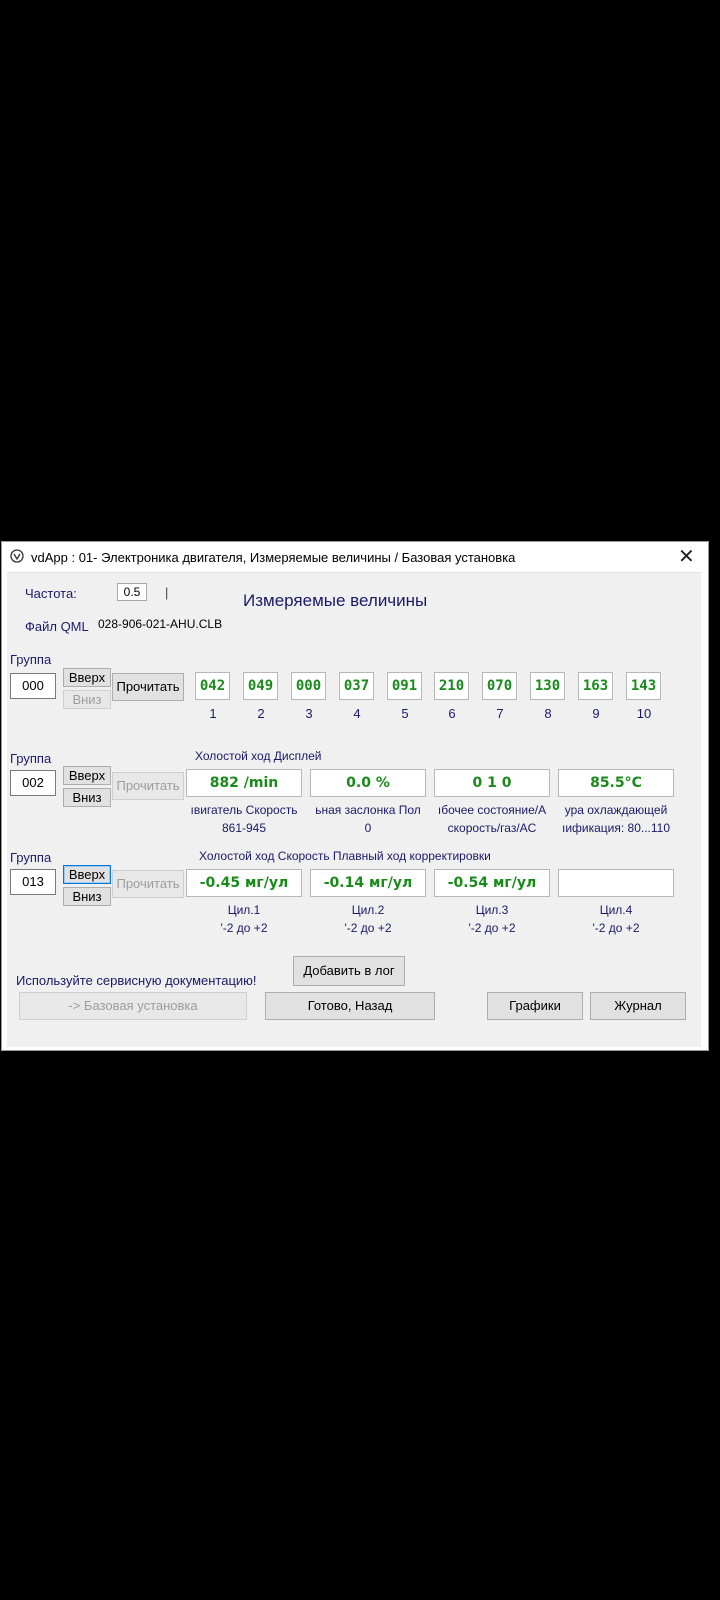  What do you see at coordinates (356, 686) in the screenshot?
I see `raw-value-4: 037` at bounding box center [356, 686].